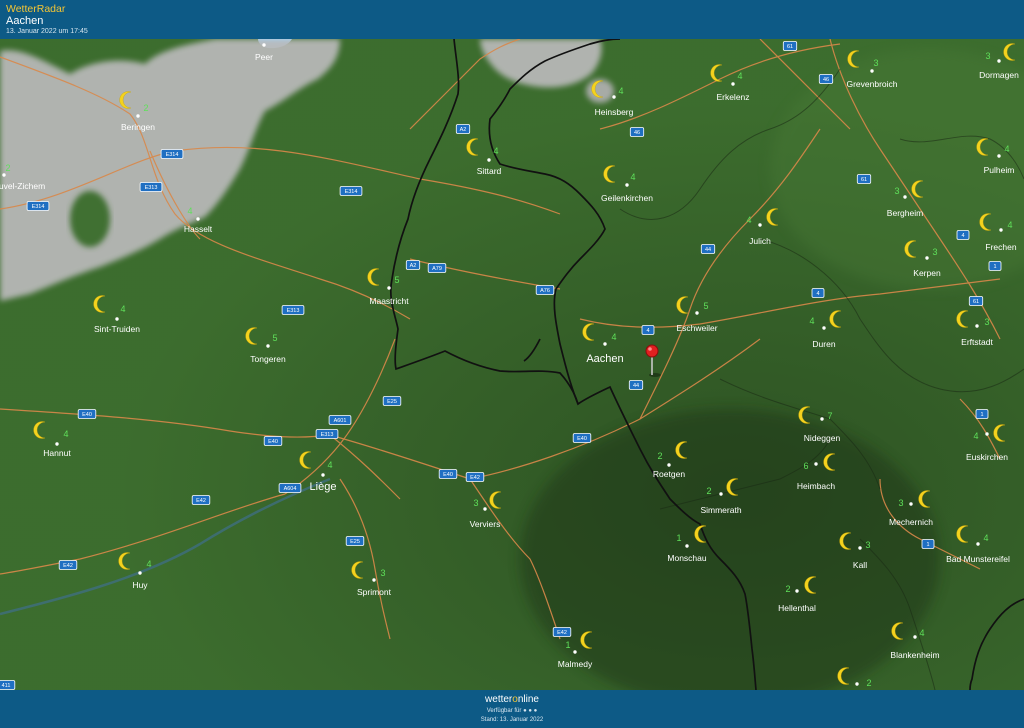 Image resolution: width=1024 pixels, height=728 pixels. Describe the element at coordinates (117, 329) in the screenshot. I see `city-label: Sint-Truiden` at that location.